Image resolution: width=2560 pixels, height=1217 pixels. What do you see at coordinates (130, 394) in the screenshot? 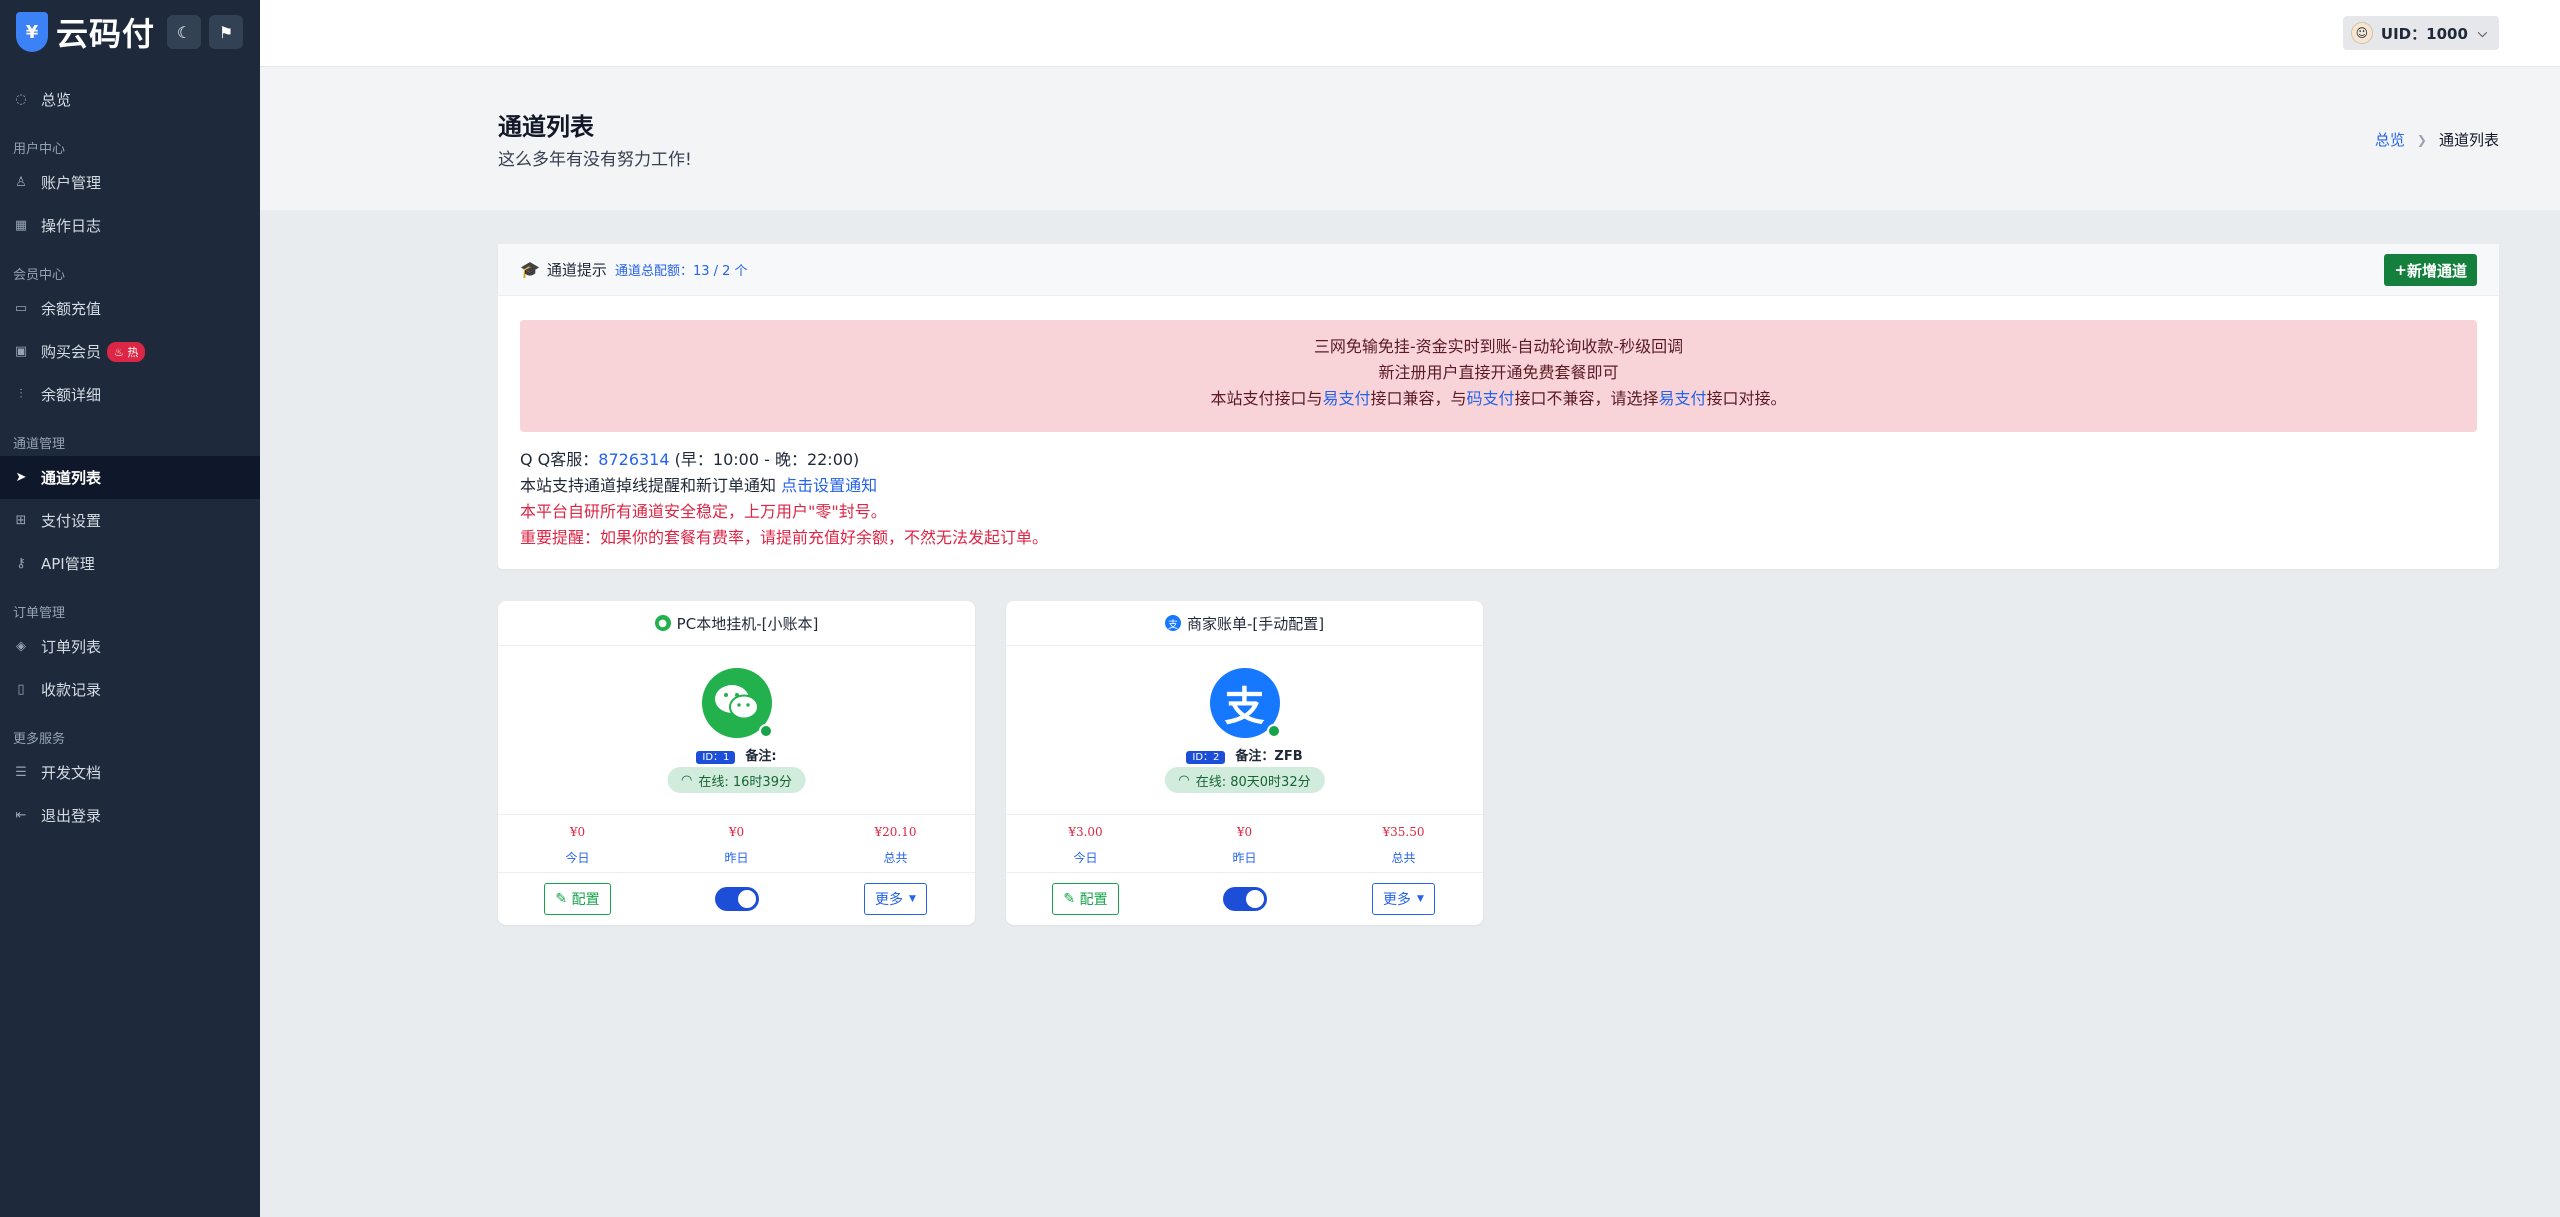
I see `sidebar-item-balance-detail: ⫶ 余额详细` at bounding box center [130, 394].